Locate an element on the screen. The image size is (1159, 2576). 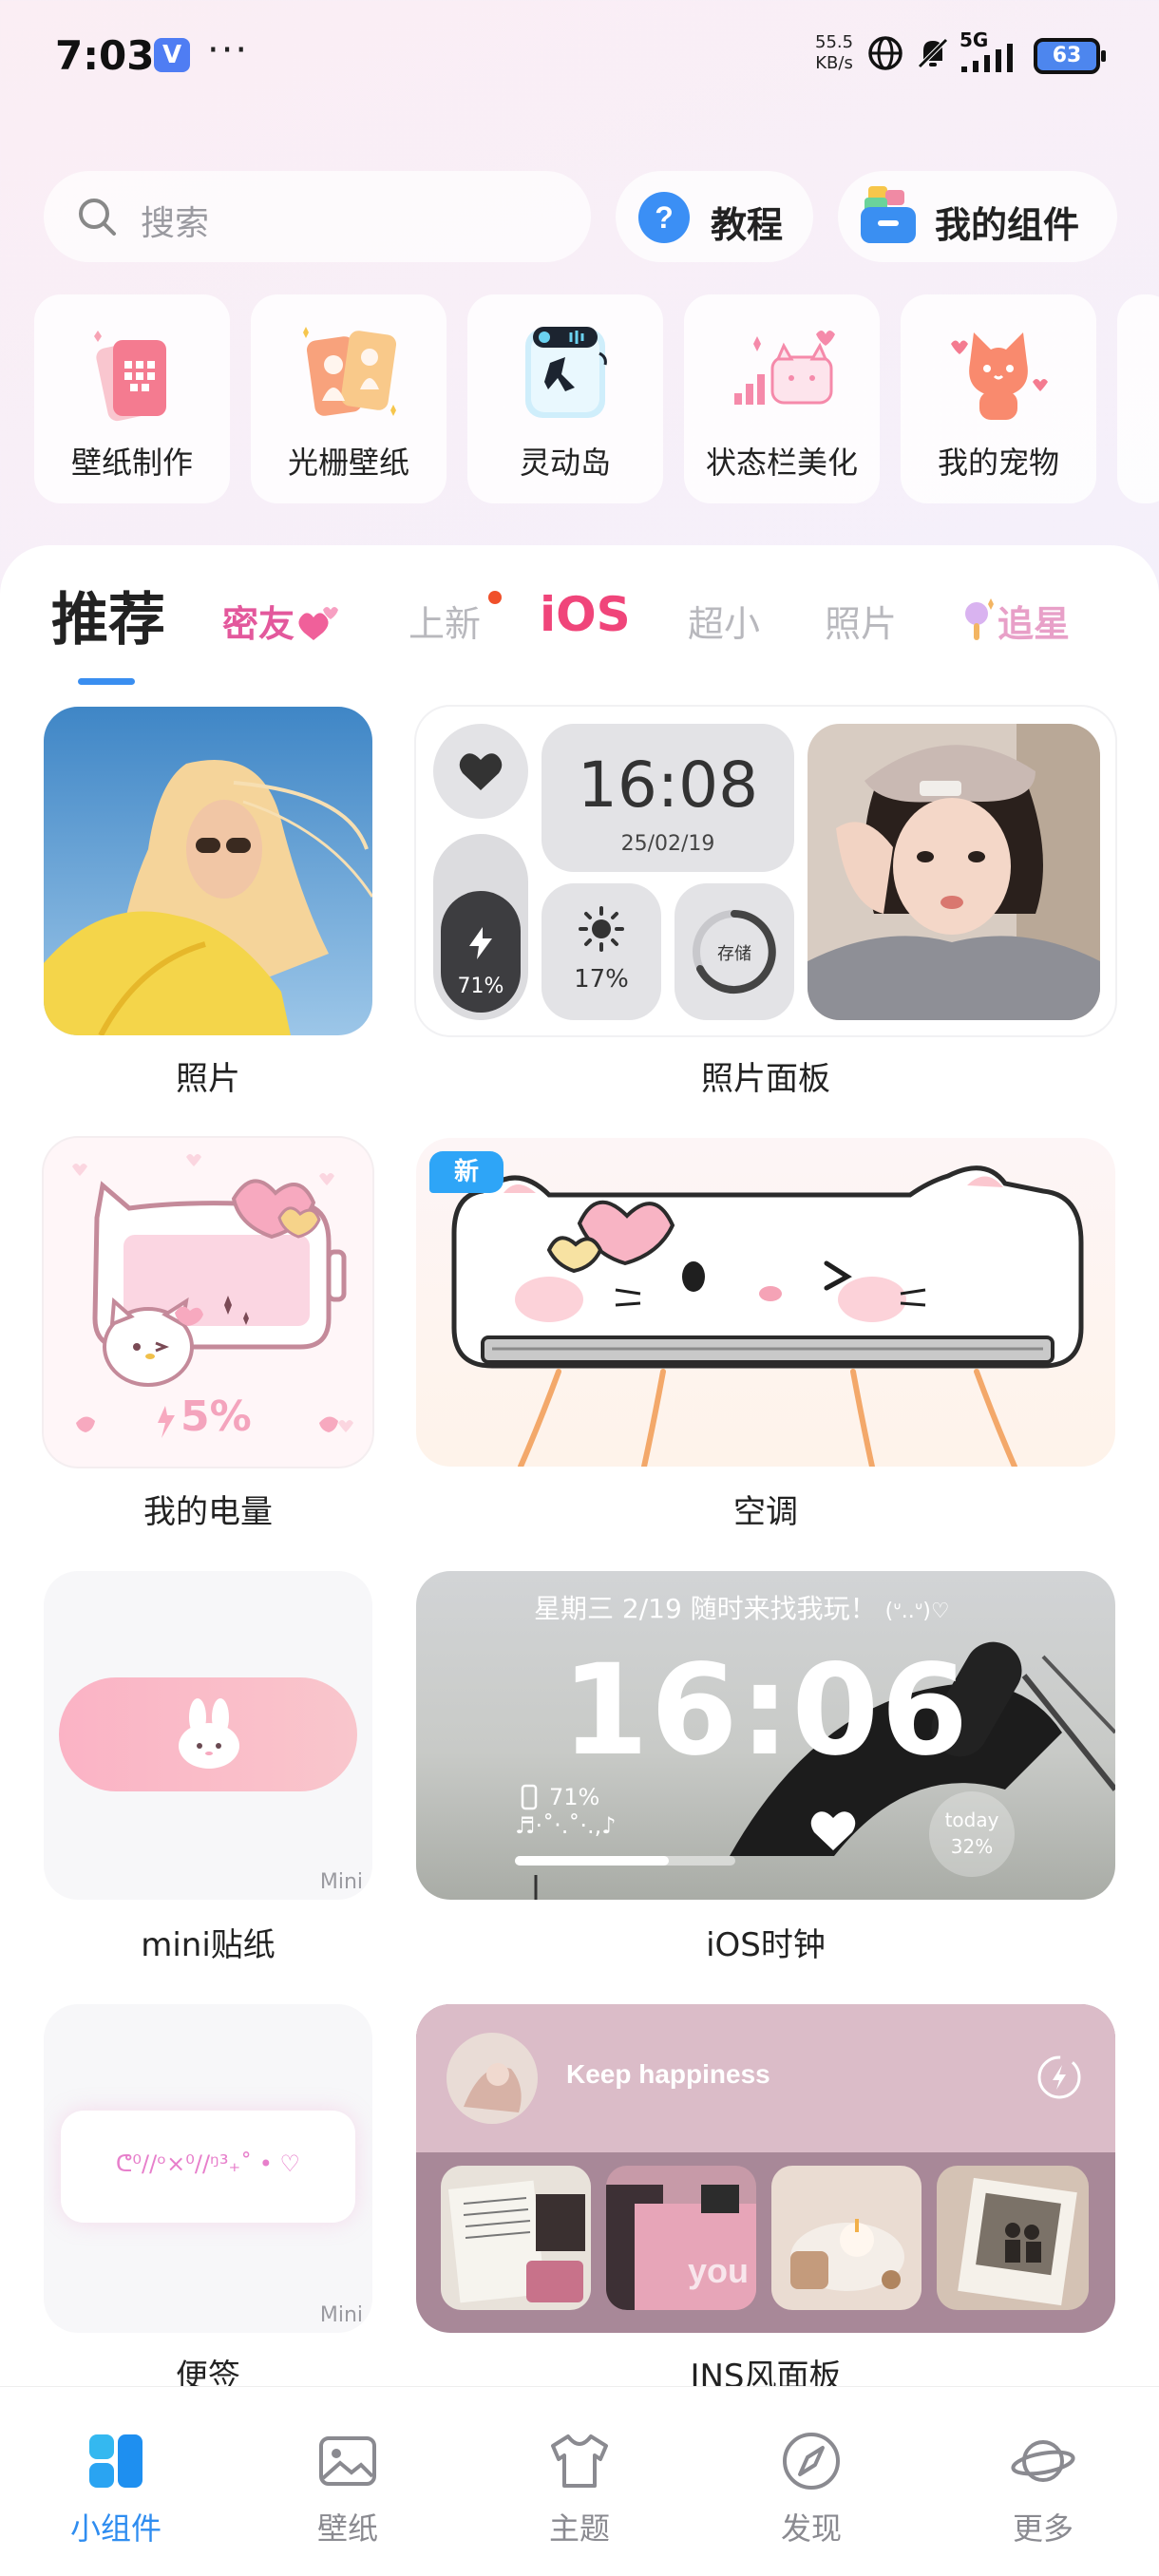
nav-more: 更多 is located at coordinates (1043, 2481).